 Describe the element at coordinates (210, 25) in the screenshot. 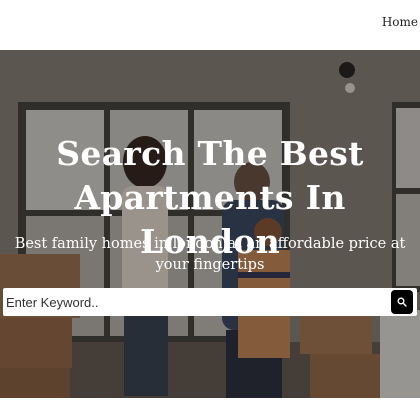

I see `navbar: Home` at that location.